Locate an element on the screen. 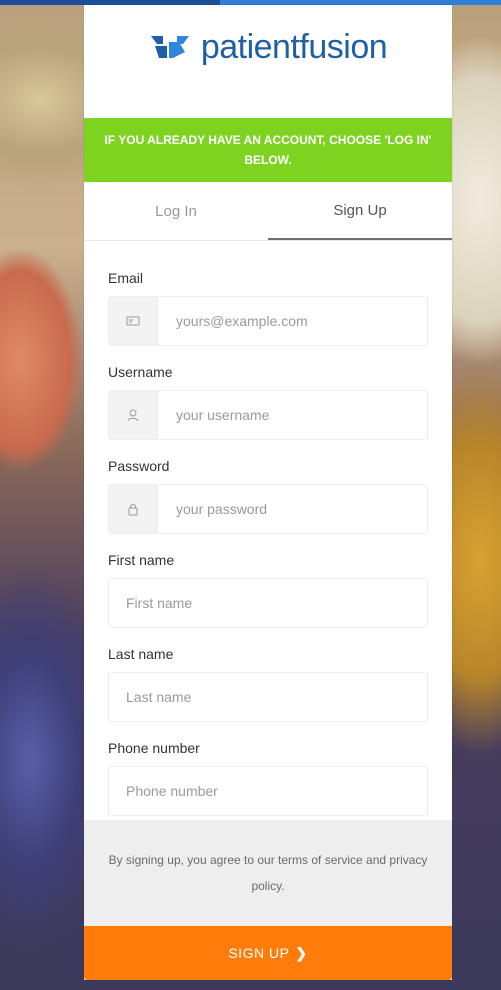 The width and height of the screenshot is (501, 990). brand-wordmark: patientfusion is located at coordinates (294, 47).